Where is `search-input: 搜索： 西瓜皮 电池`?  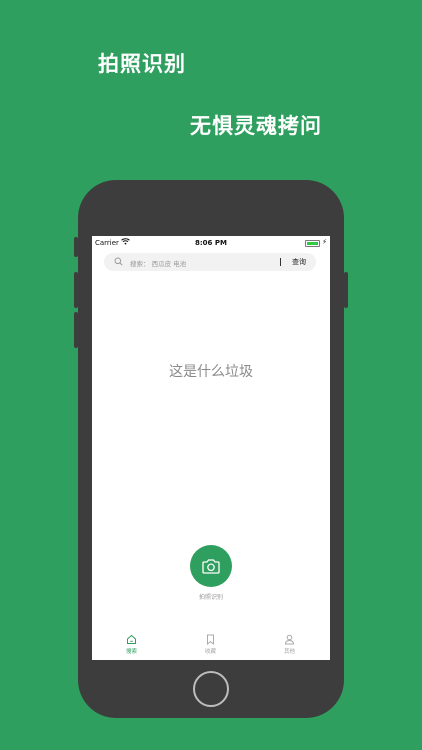 search-input: 搜索： 西瓜皮 电池 is located at coordinates (158, 263).